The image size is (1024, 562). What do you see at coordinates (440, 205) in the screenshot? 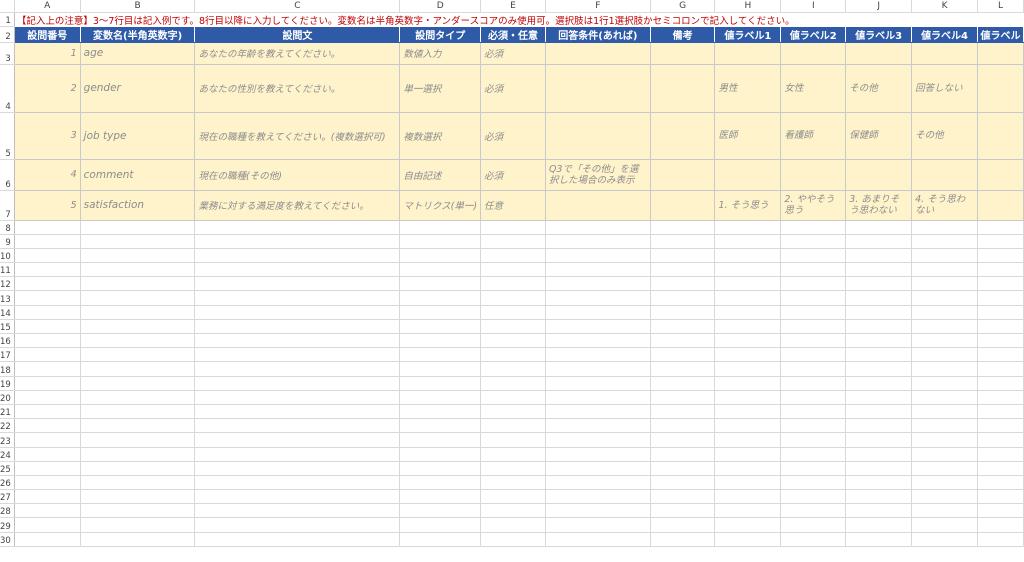
I see `example-cell-type: マトリクス(単一)` at bounding box center [440, 205].